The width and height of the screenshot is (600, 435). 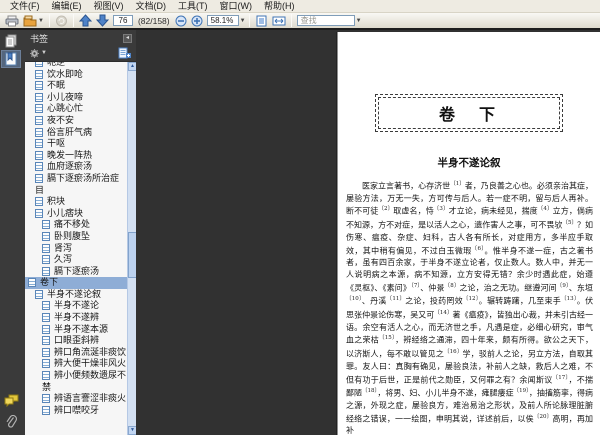 I want to click on close-panel-button: ◂, so click(x=127, y=38).